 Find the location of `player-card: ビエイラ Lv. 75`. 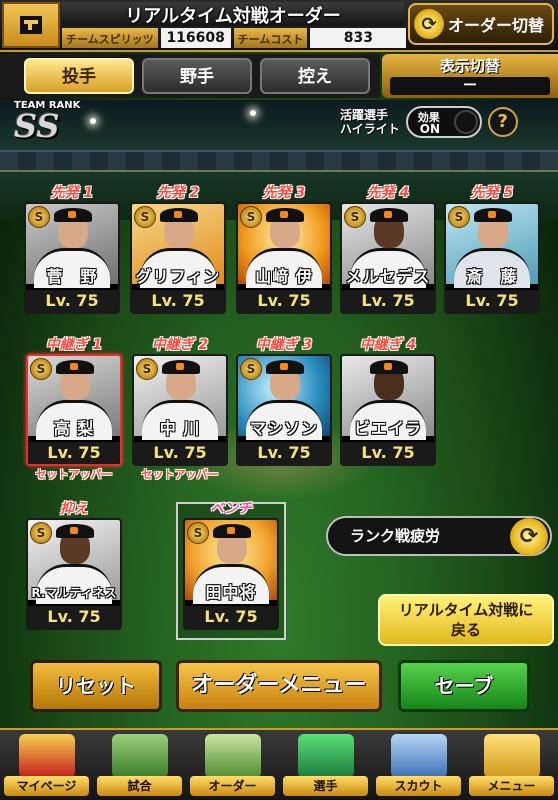

player-card: ビエイラ Lv. 75 is located at coordinates (388, 410).